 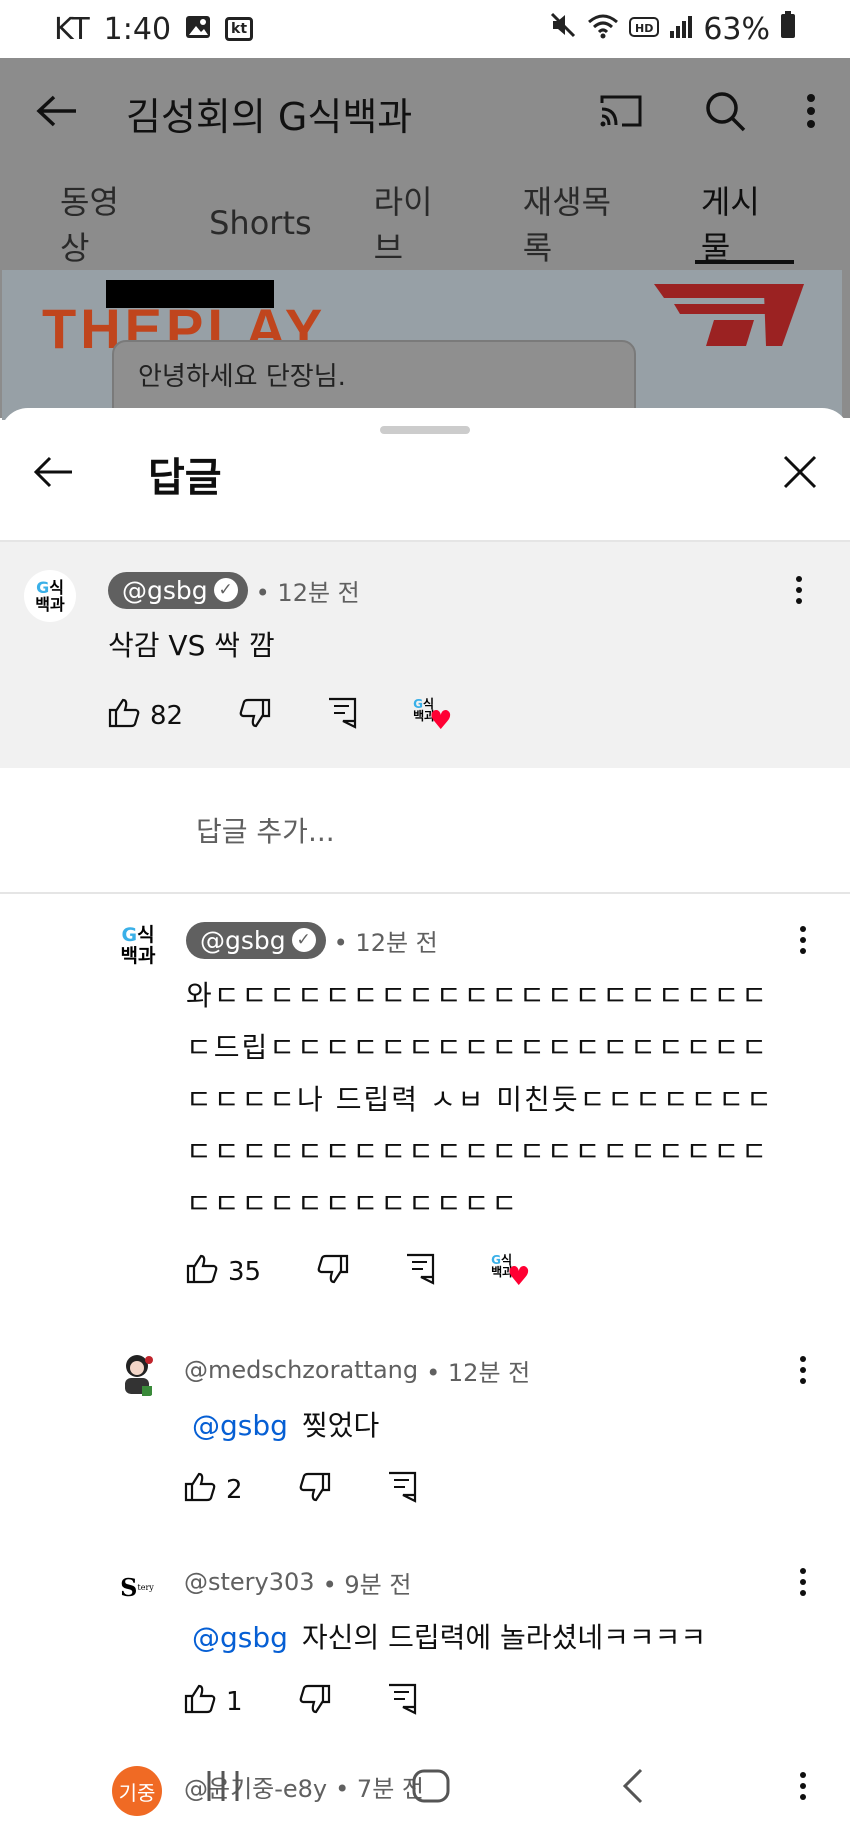 I want to click on like-button: 82, so click(x=145, y=716).